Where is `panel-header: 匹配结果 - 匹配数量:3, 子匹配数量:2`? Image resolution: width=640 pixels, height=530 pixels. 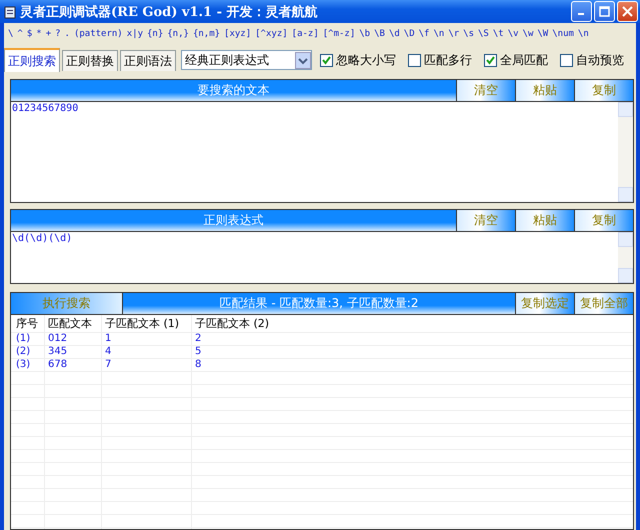
panel-header: 匹配结果 - 匹配数量:3, 子匹配数量:2 is located at coordinates (319, 303).